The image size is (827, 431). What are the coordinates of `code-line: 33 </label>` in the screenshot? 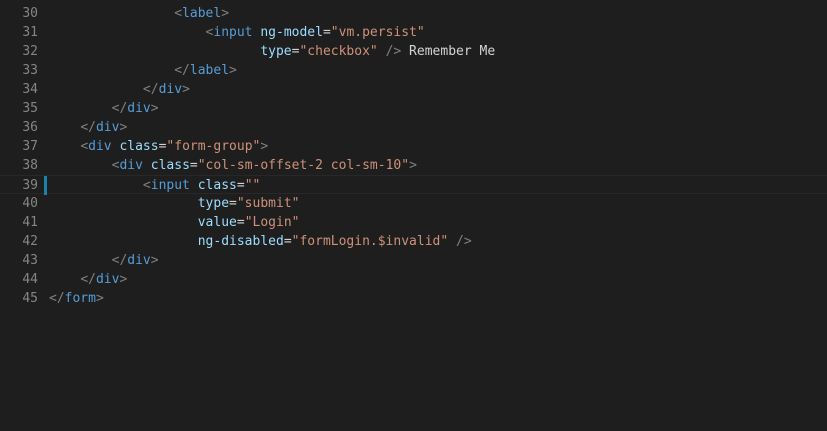 It's located at (413, 70).